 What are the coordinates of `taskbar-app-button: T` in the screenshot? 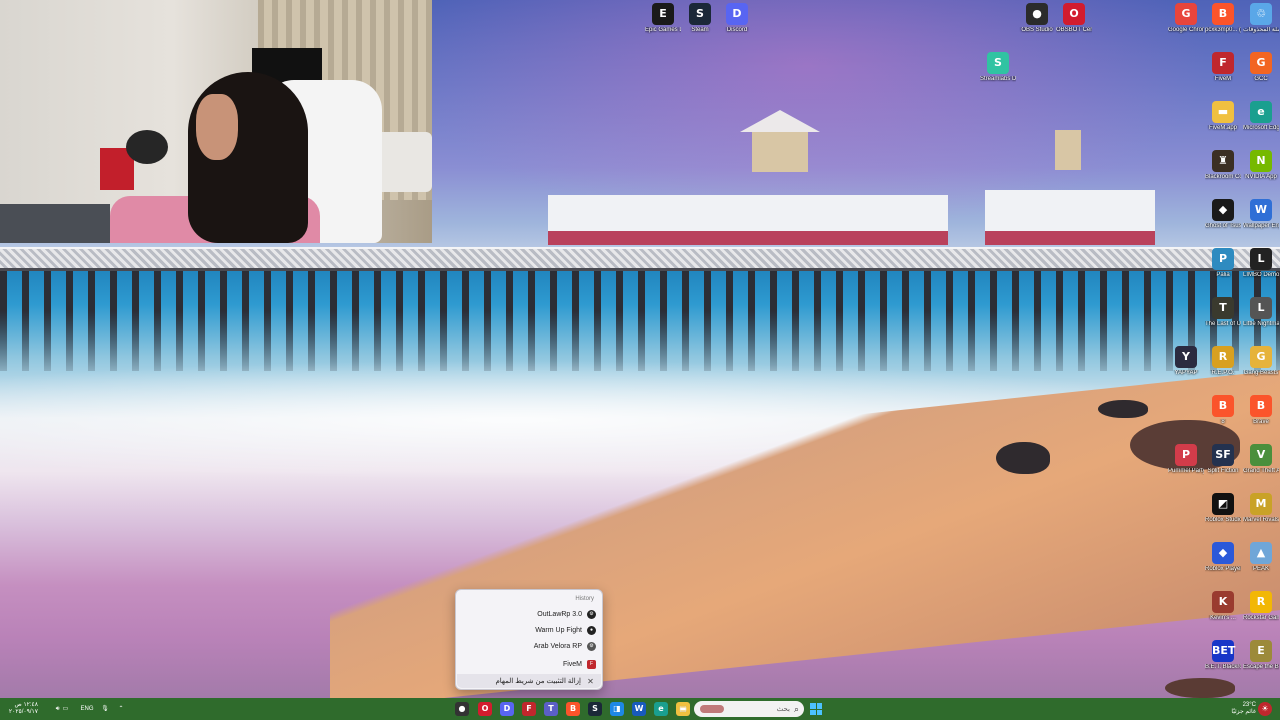 It's located at (551, 709).